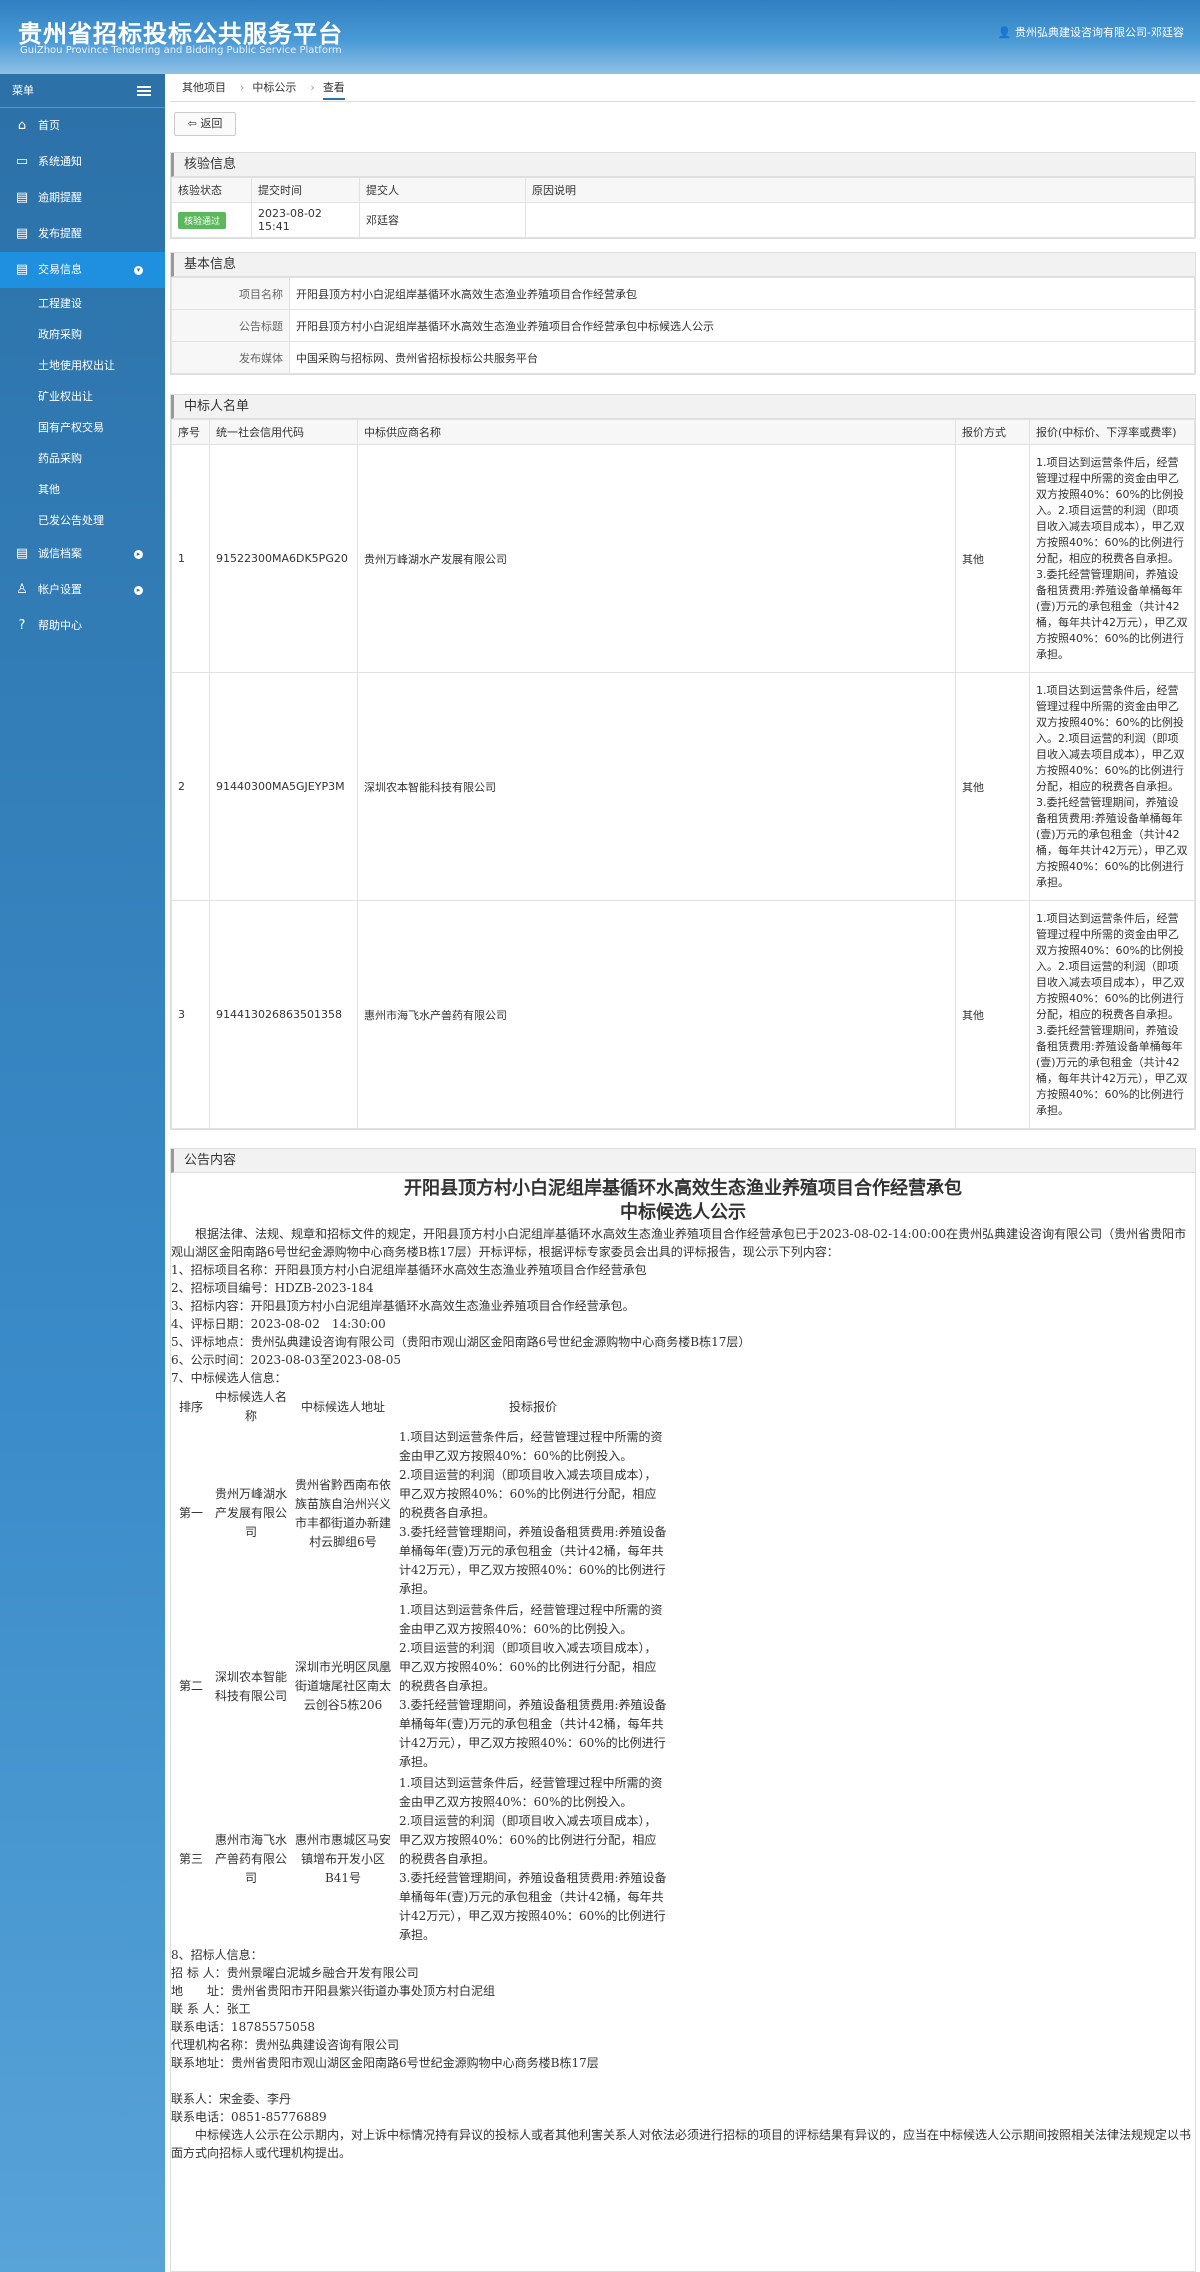  I want to click on archive-icon: ▤, so click(22, 553).